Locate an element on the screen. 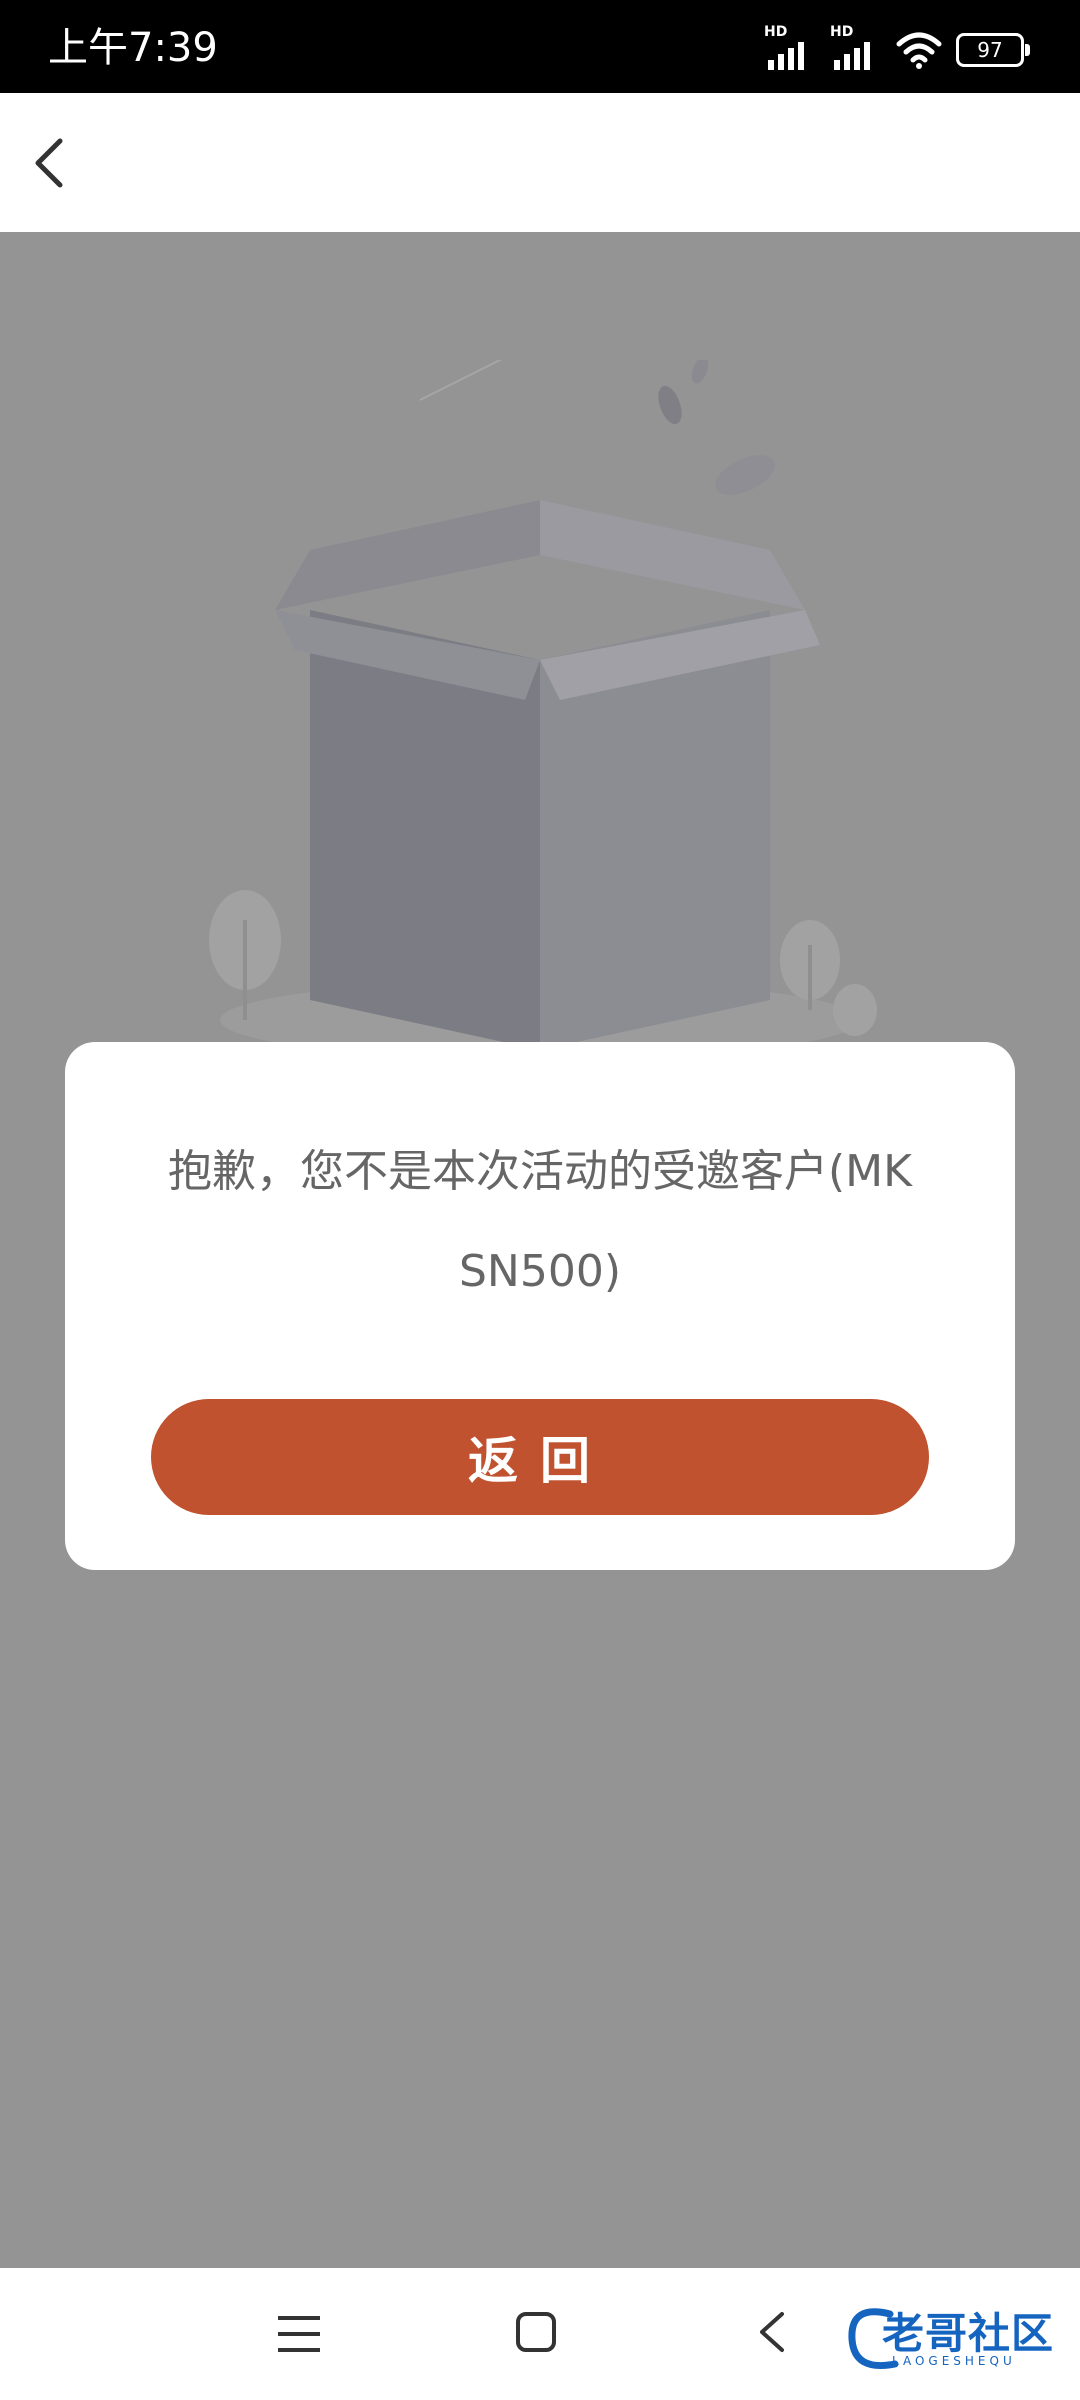 This screenshot has height=2400, width=1080. return-button: 返回 is located at coordinates (540, 1457).